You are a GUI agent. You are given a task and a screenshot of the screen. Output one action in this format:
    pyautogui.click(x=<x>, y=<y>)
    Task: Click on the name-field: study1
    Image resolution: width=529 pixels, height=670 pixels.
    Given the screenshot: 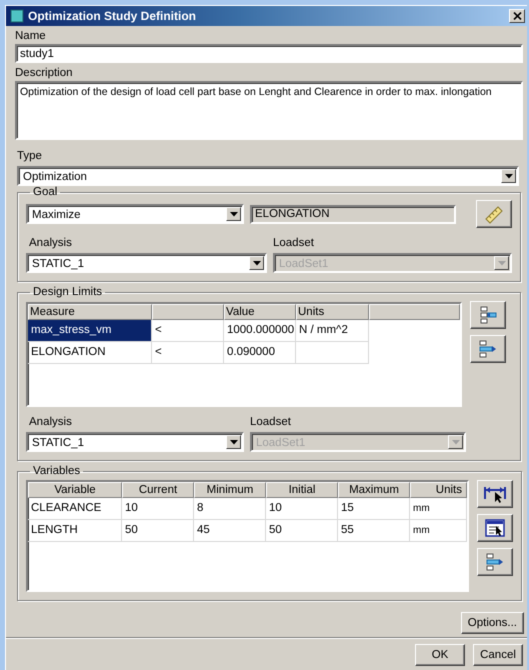 What is the action you would take?
    pyautogui.click(x=269, y=53)
    